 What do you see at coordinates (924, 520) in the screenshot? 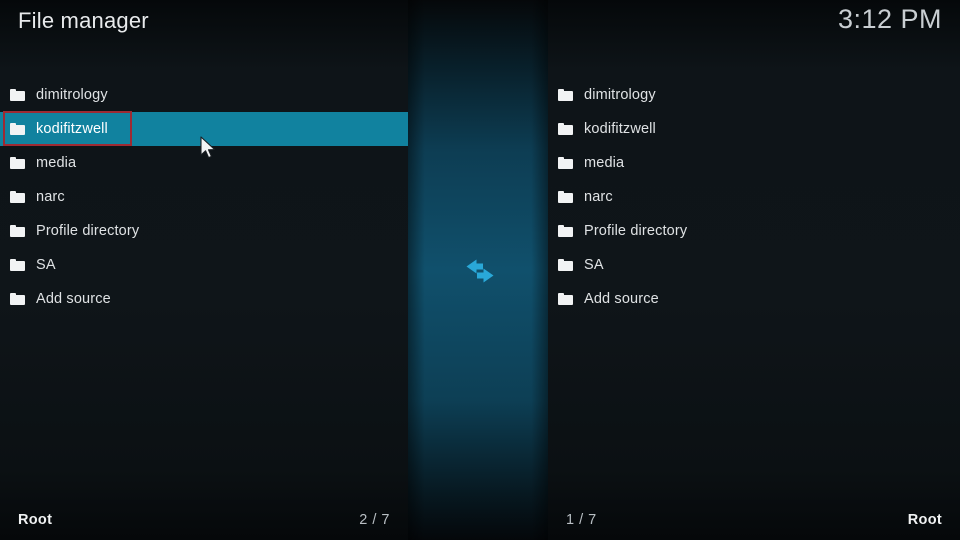
I see `right-footer-path: Root` at bounding box center [924, 520].